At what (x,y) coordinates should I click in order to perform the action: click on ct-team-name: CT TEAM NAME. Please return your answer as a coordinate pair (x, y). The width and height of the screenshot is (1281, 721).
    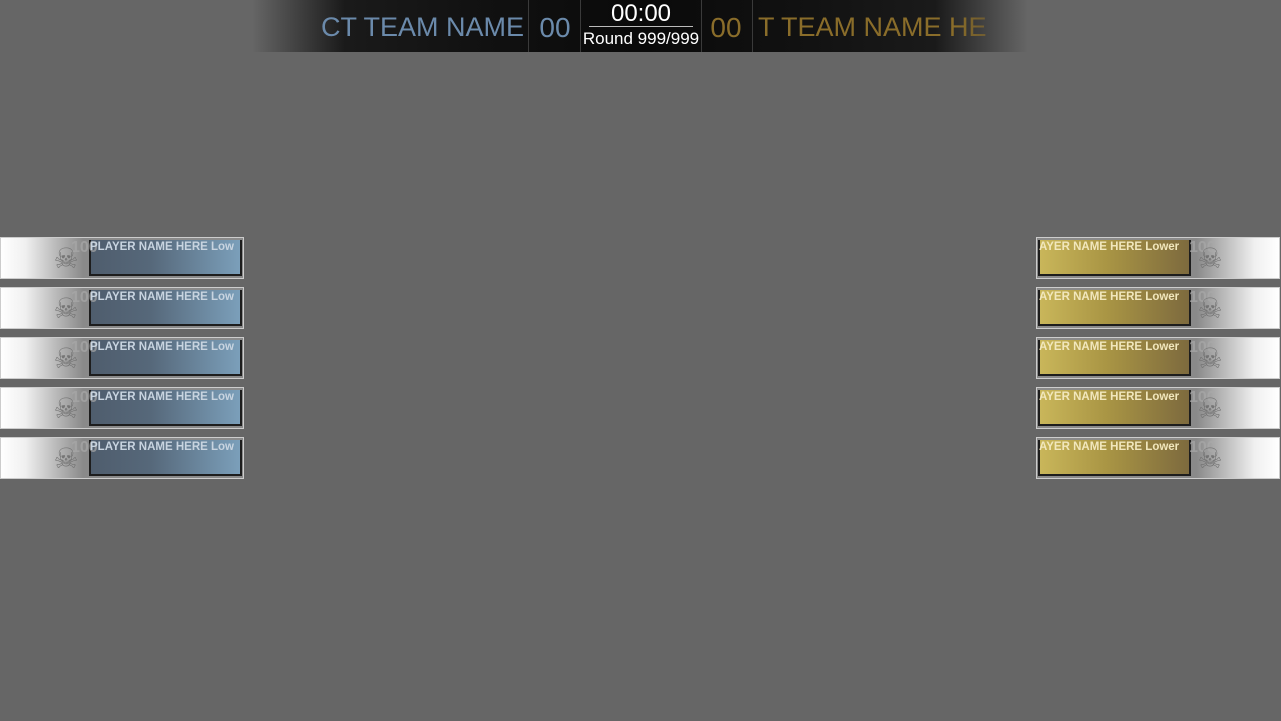
    Looking at the image, I should click on (422, 27).